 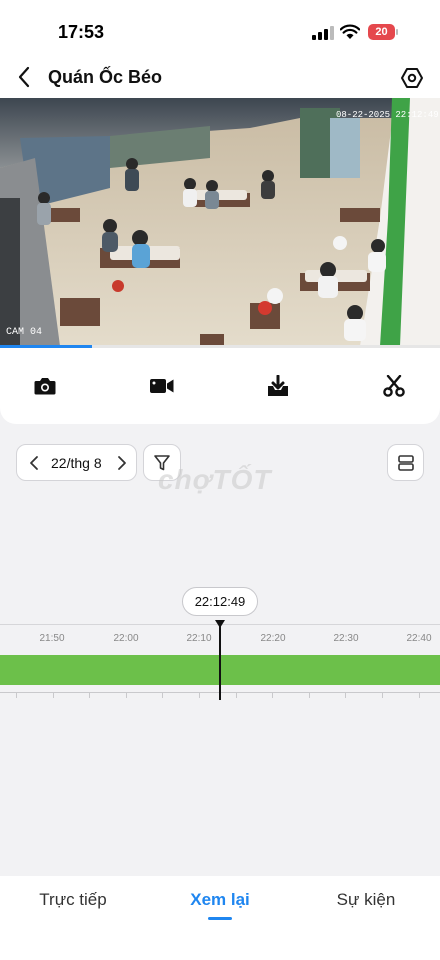 I want to click on back-button, so click(x=24, y=77).